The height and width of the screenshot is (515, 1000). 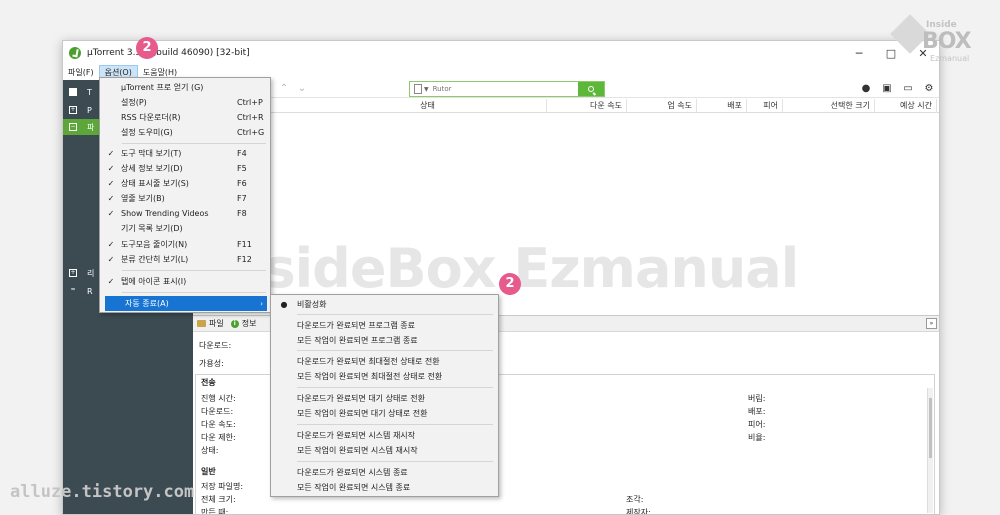 What do you see at coordinates (73, 110) in the screenshot?
I see `expand-icon: +` at bounding box center [73, 110].